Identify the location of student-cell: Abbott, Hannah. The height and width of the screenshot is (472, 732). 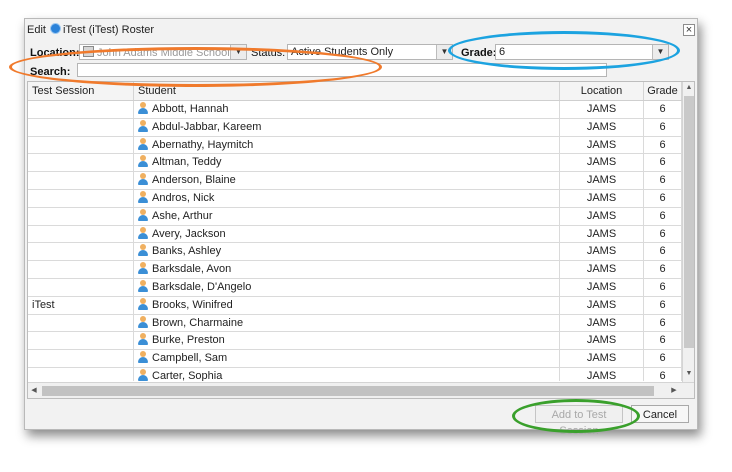
(347, 109).